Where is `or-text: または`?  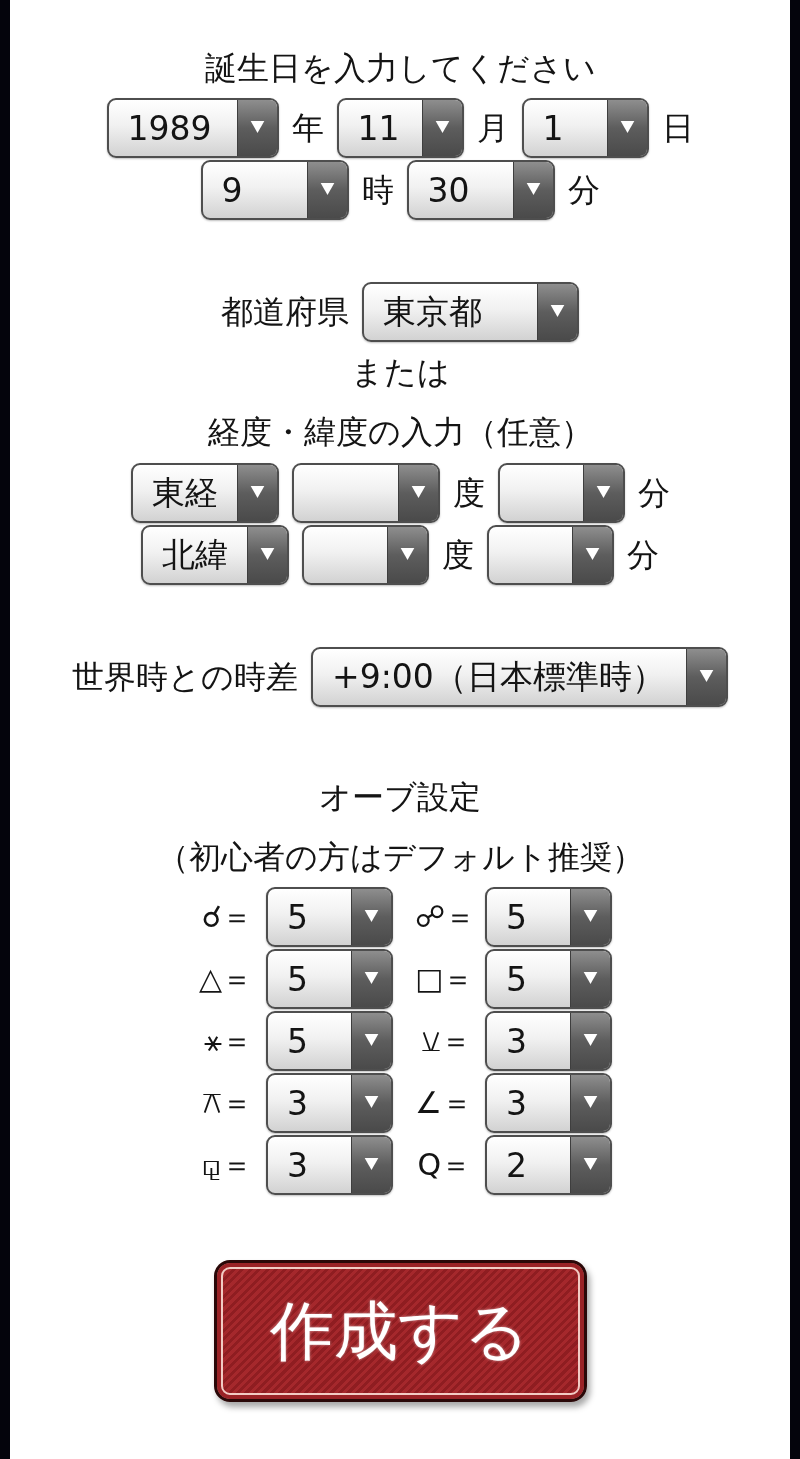 or-text: または is located at coordinates (400, 372).